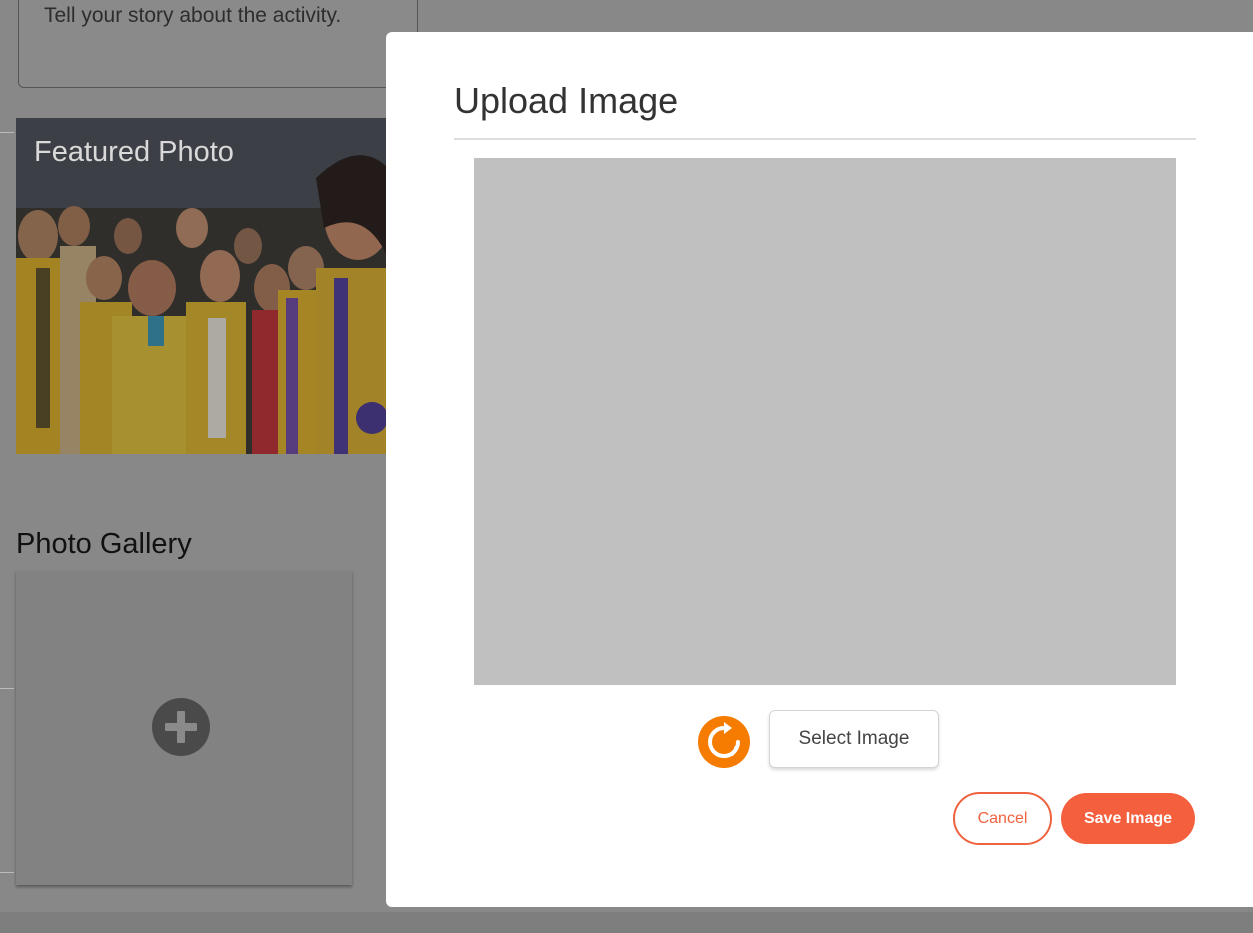 Image resolution: width=1253 pixels, height=933 pixels. I want to click on page-footer-strip, so click(626, 922).